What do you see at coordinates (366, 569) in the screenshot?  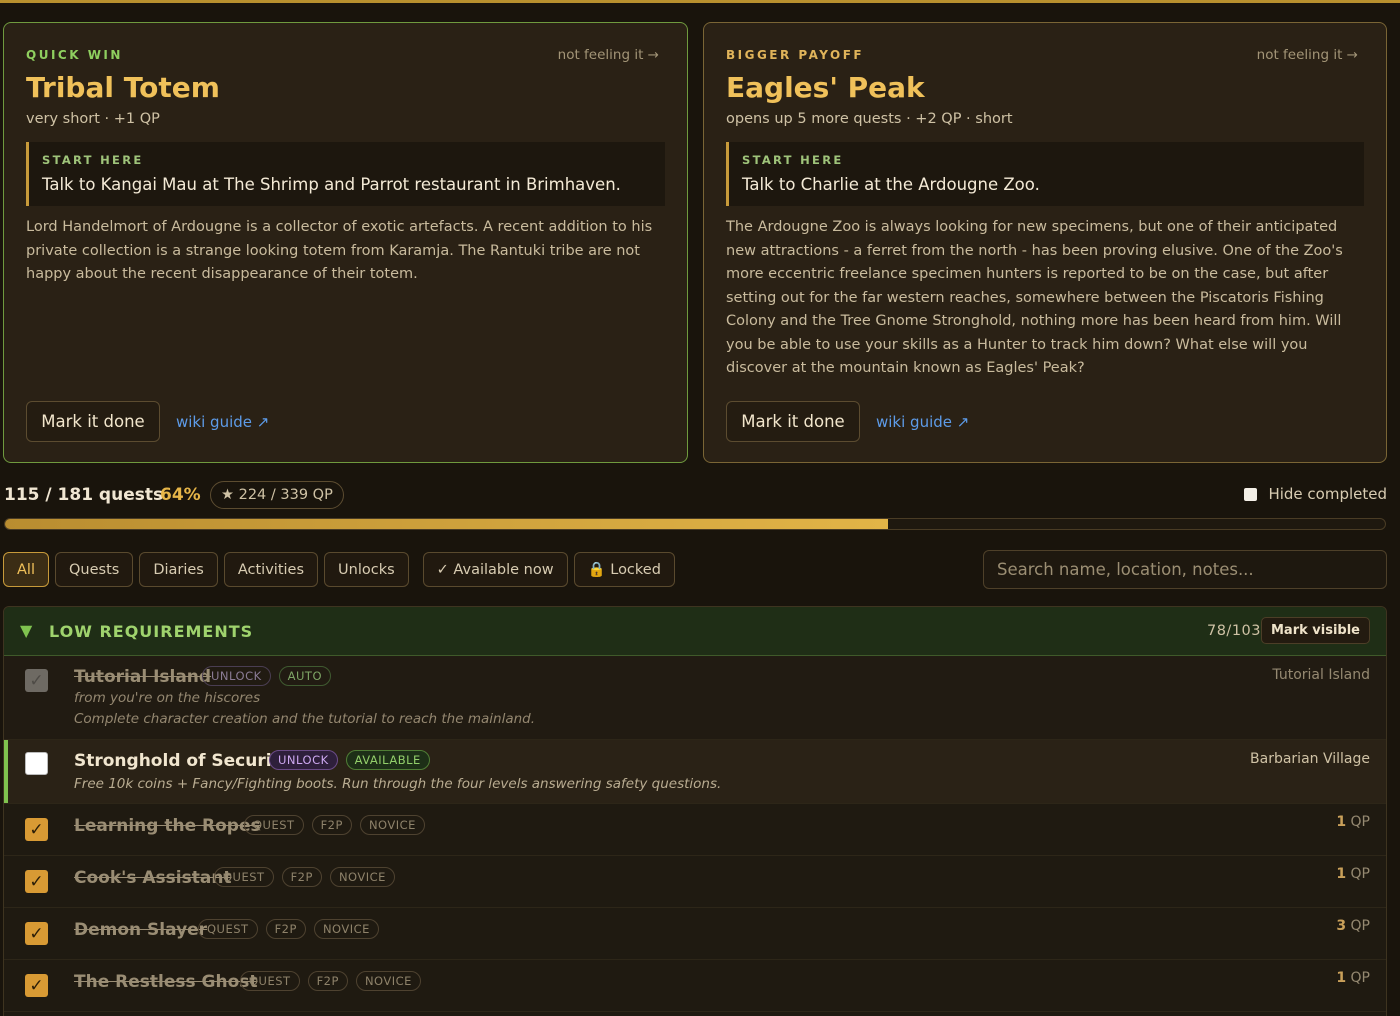 I see `filter-unlocks: Unlocks` at bounding box center [366, 569].